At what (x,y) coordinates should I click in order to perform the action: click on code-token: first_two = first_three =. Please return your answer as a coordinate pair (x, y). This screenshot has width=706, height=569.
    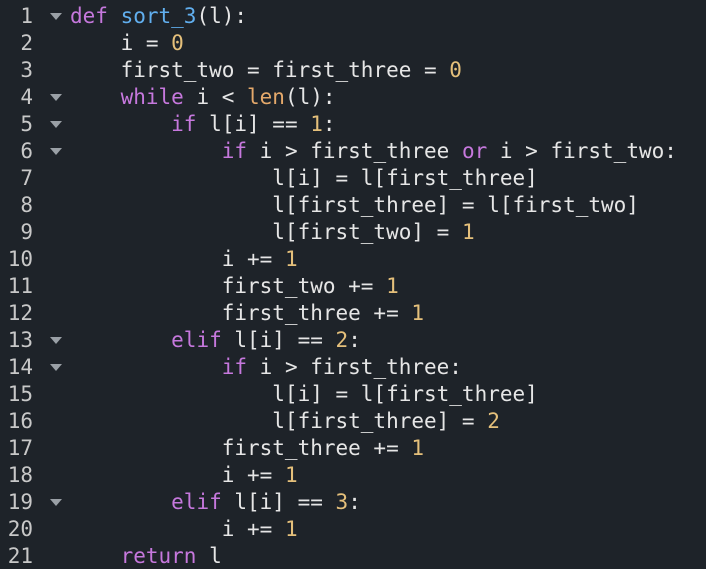
    Looking at the image, I should click on (260, 70).